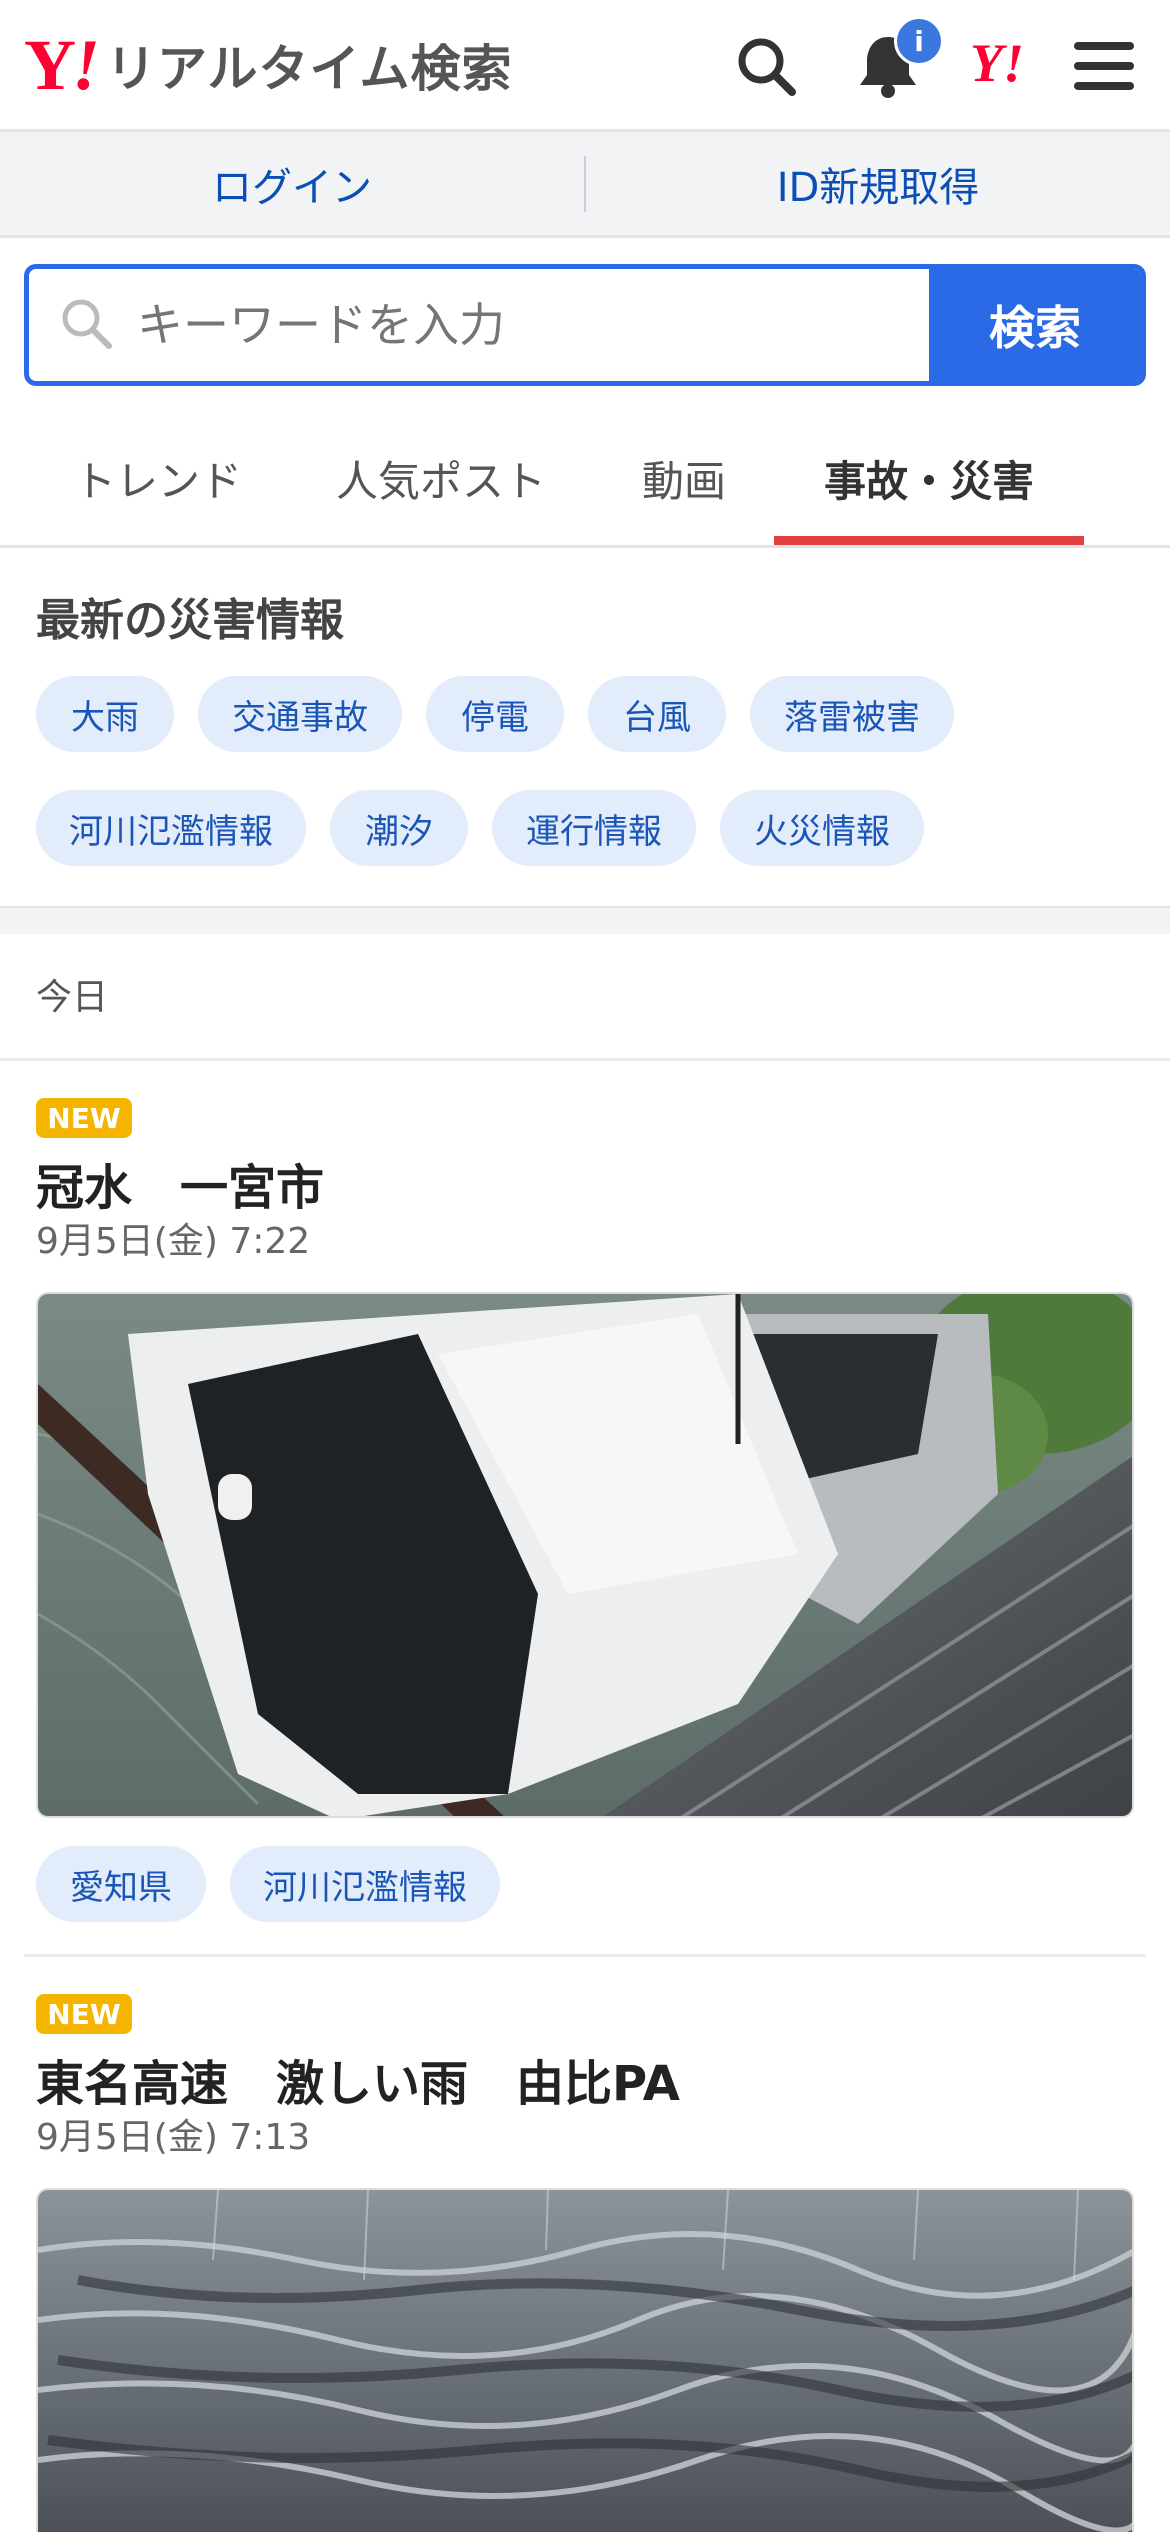 The height and width of the screenshot is (2532, 1170). What do you see at coordinates (585, 1059) in the screenshot?
I see `divider` at bounding box center [585, 1059].